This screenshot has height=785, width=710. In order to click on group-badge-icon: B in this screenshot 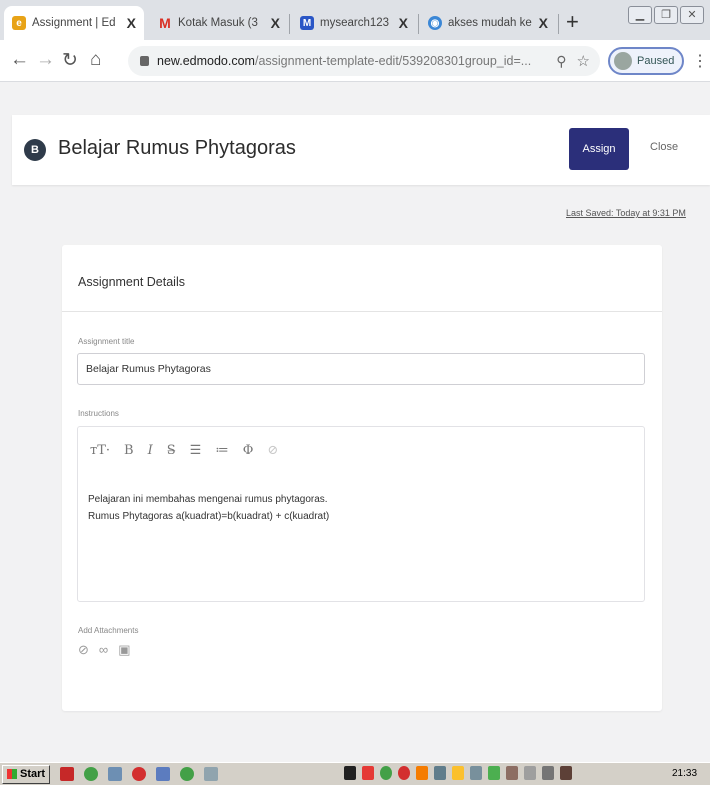, I will do `click(35, 150)`.